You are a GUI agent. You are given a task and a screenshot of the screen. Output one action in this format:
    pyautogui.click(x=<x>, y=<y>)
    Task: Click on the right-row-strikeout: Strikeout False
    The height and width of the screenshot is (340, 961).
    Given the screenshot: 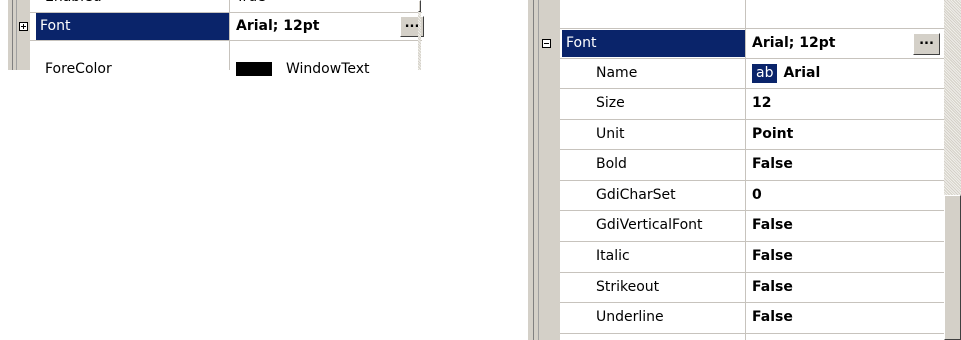 What is the action you would take?
    pyautogui.click(x=736, y=287)
    